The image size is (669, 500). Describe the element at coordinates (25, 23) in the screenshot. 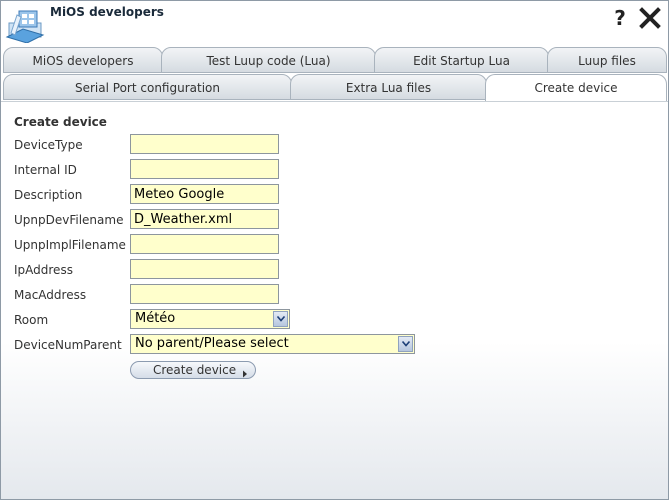

I see `mios-logo-icon` at that location.